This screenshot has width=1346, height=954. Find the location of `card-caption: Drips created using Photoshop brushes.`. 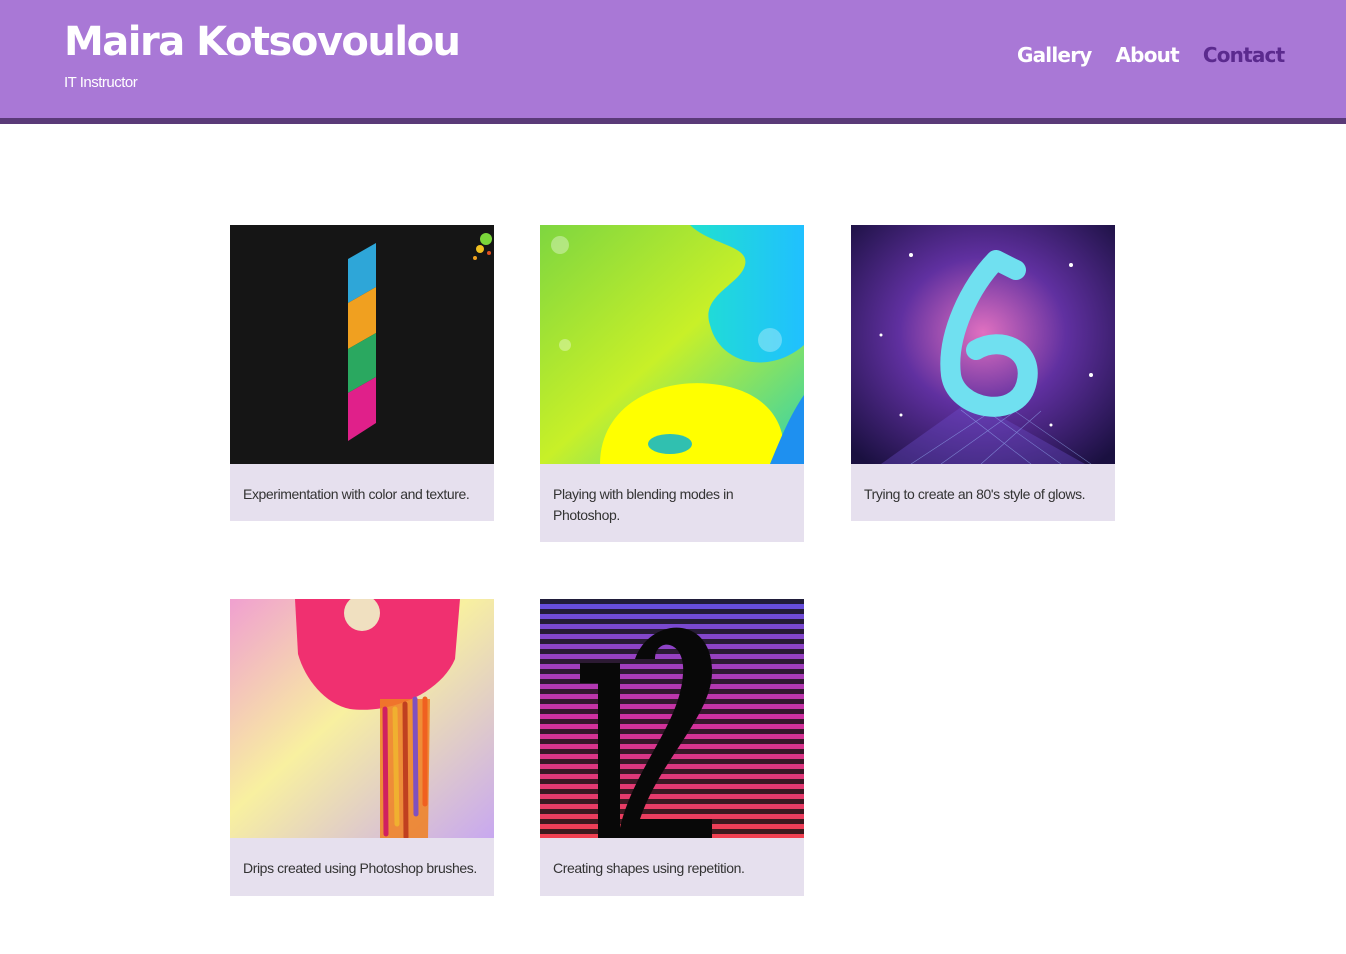

card-caption: Drips created using Photoshop brushes. is located at coordinates (360, 868).